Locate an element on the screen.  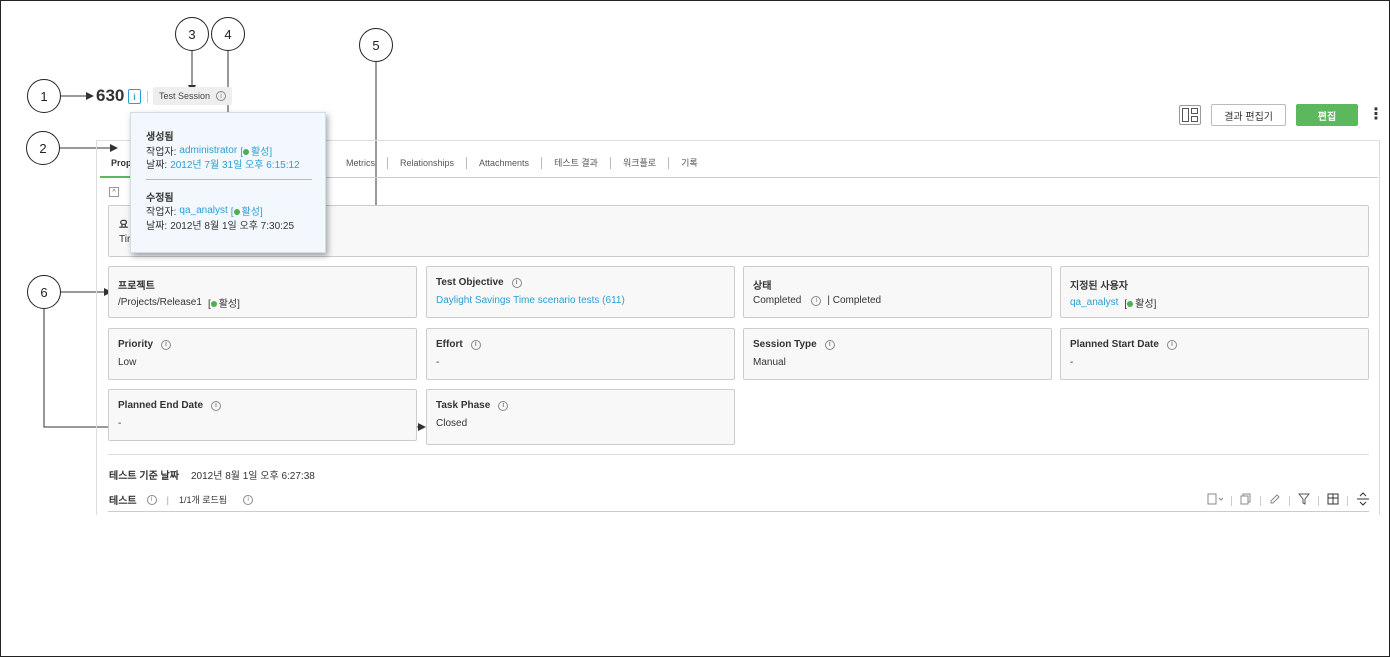
field-effort: Effort i - is located at coordinates (580, 354).